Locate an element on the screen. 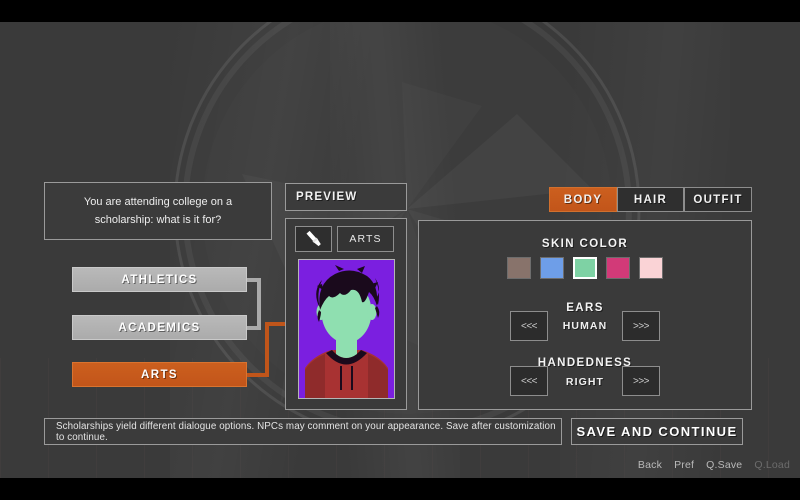 The width and height of the screenshot is (800, 500). choice-label: ACADEMICS is located at coordinates (159, 327).